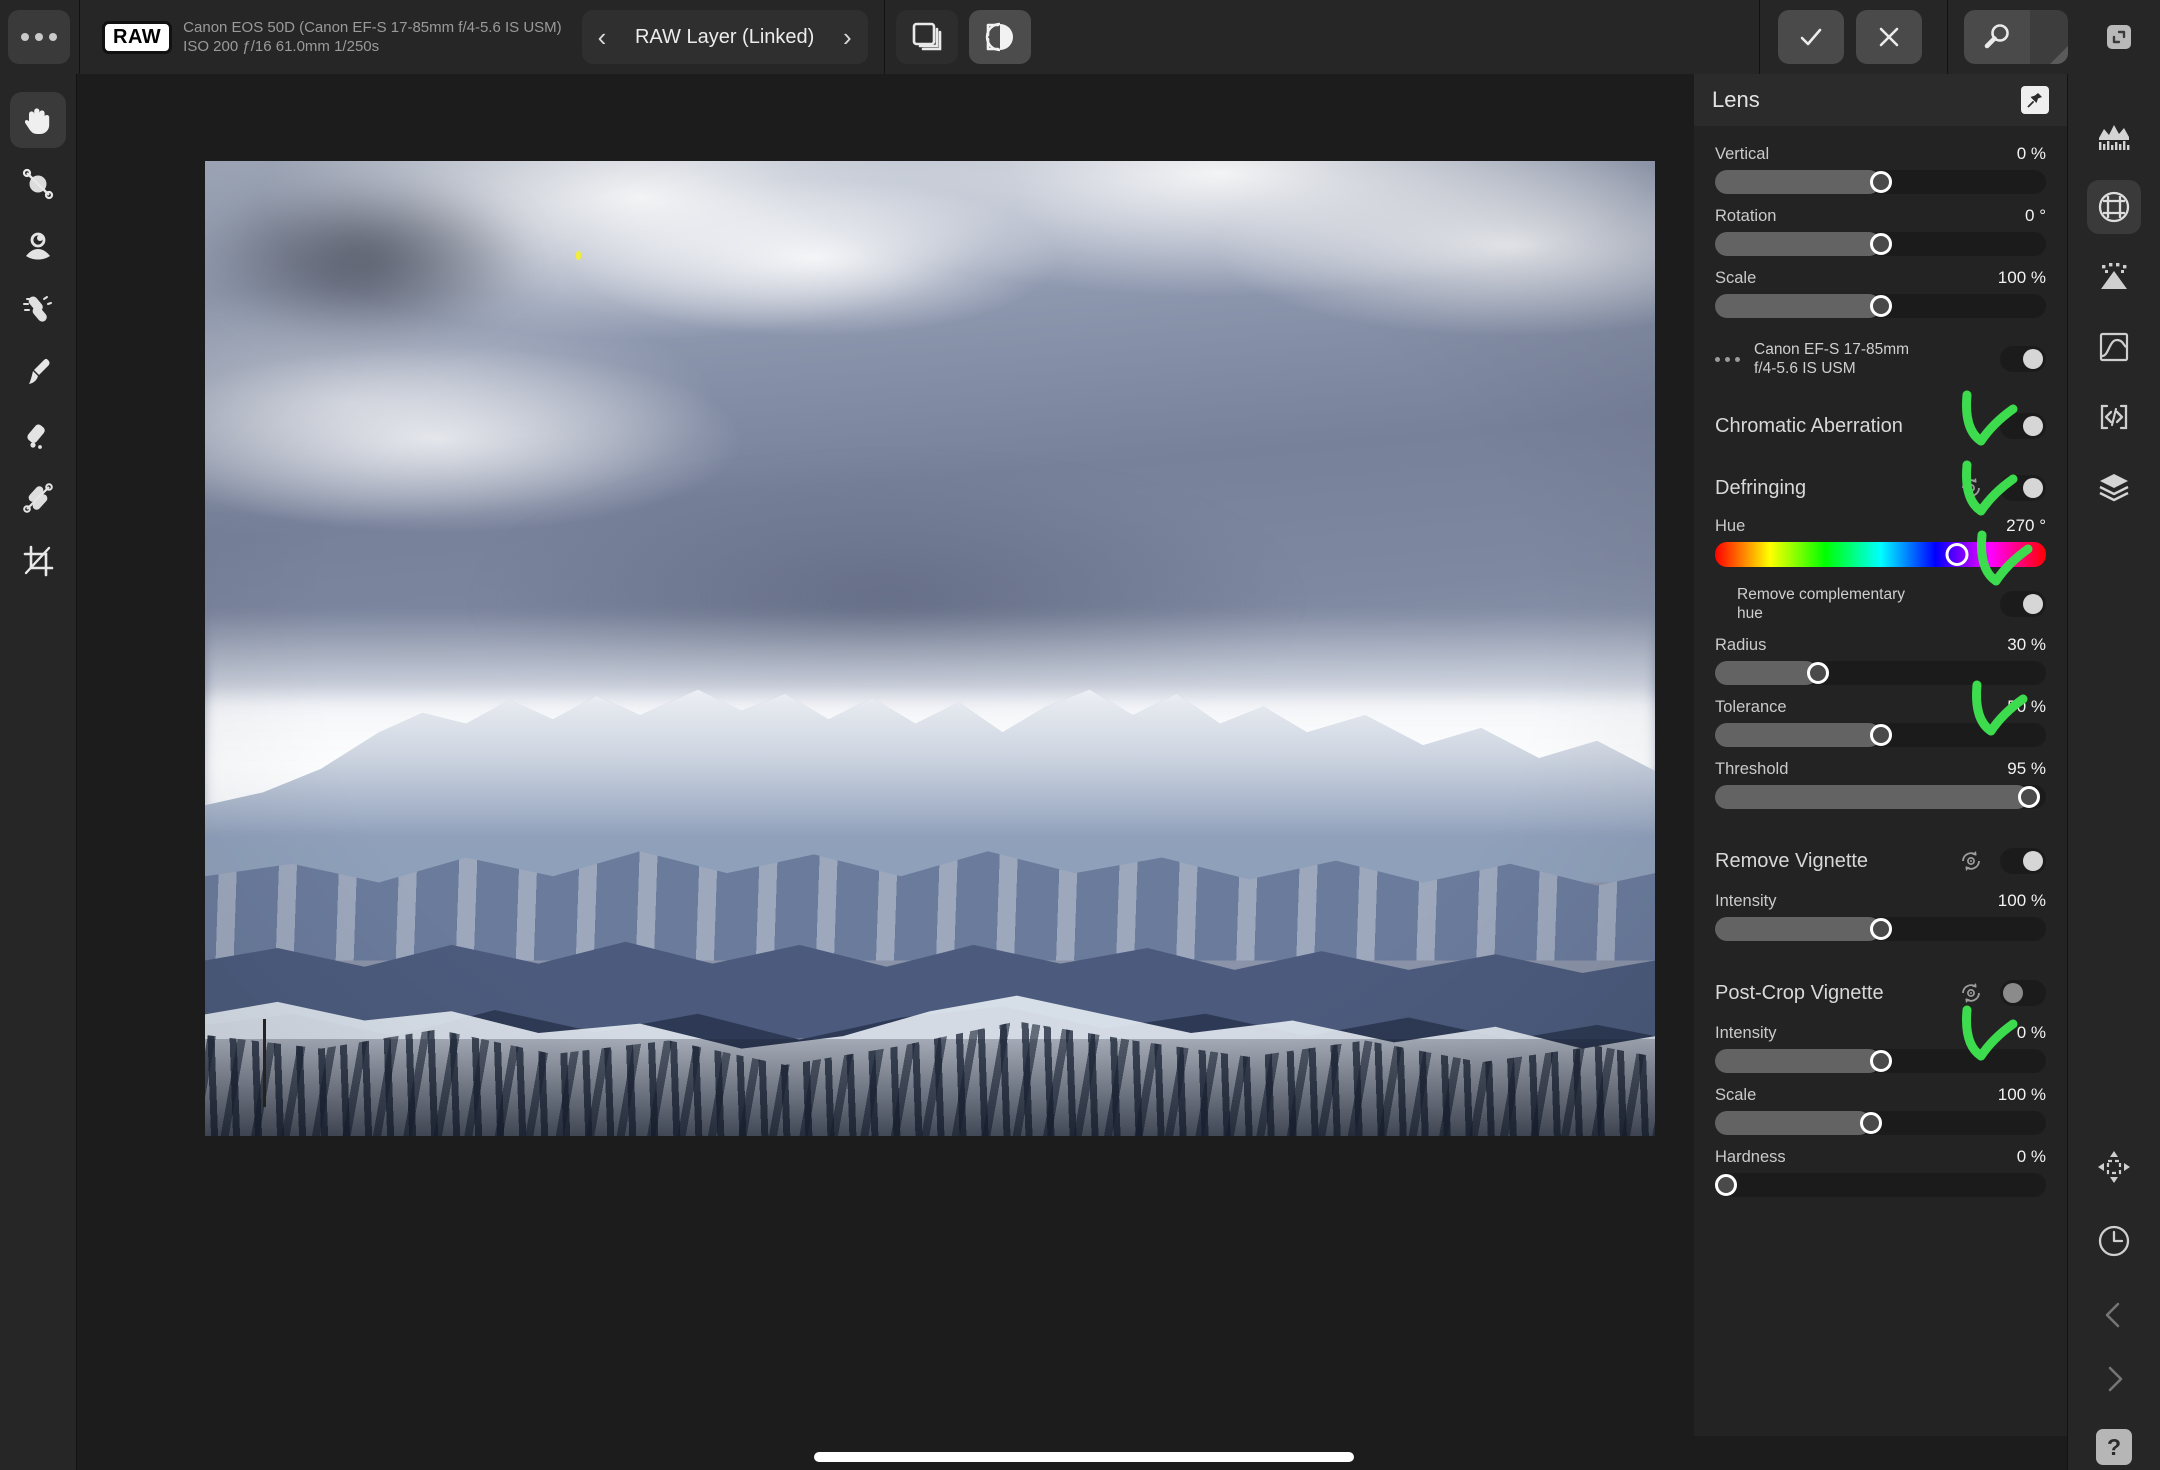  What do you see at coordinates (1880, 797) in the screenshot?
I see `threshold-slider` at bounding box center [1880, 797].